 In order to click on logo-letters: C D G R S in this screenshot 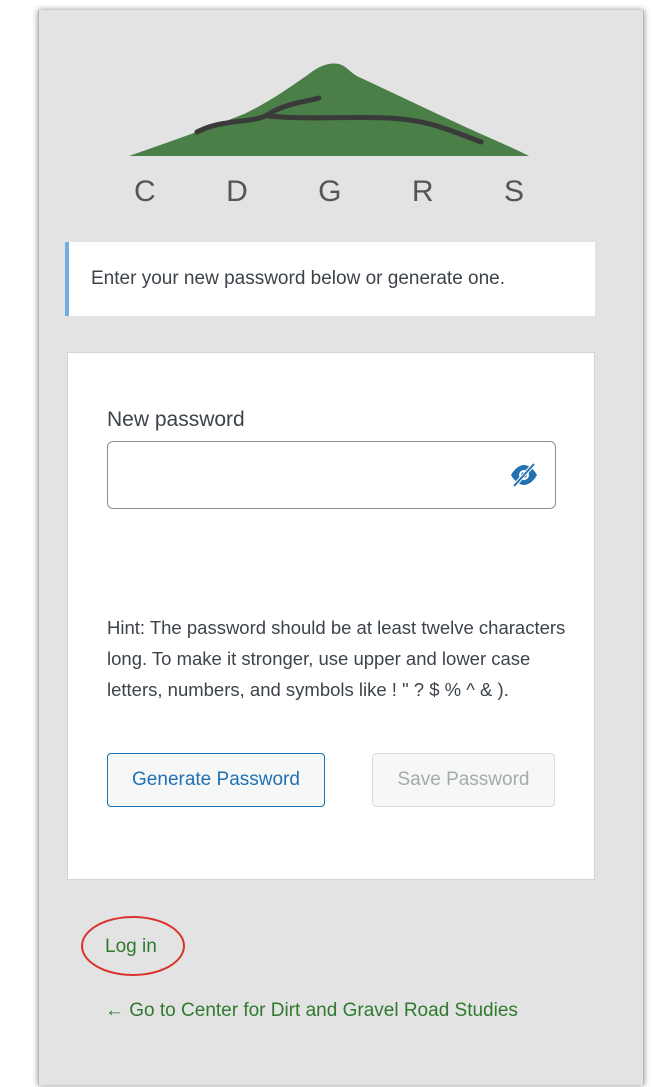, I will do `click(329, 192)`.